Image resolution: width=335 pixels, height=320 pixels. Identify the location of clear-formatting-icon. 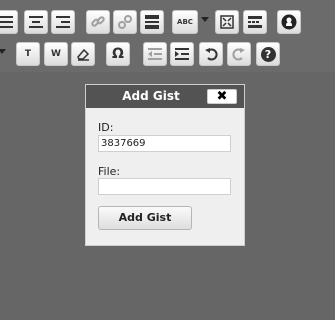
(83, 54).